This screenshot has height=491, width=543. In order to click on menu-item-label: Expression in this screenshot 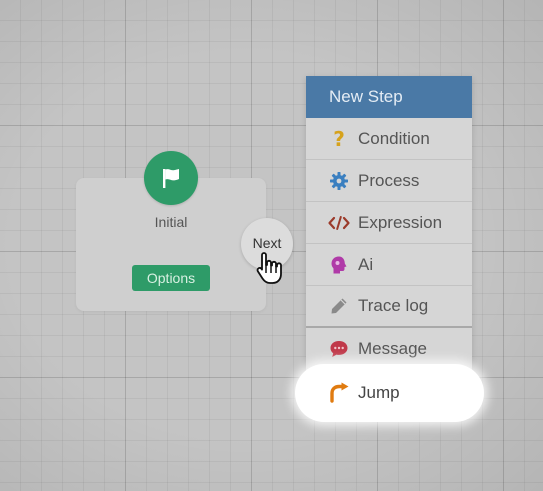, I will do `click(400, 222)`.